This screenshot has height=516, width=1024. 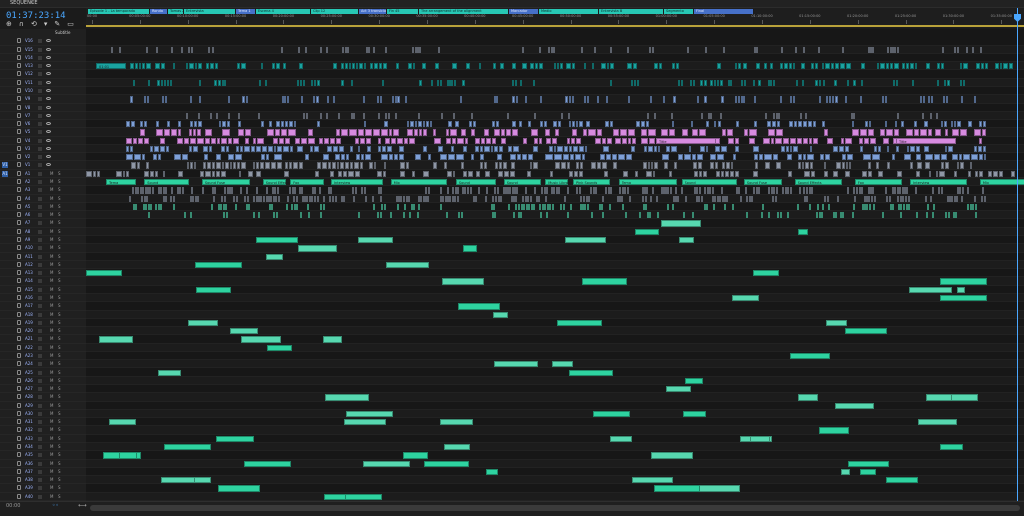 I want to click on timeline-clip: Sound, so click(x=167, y=182).